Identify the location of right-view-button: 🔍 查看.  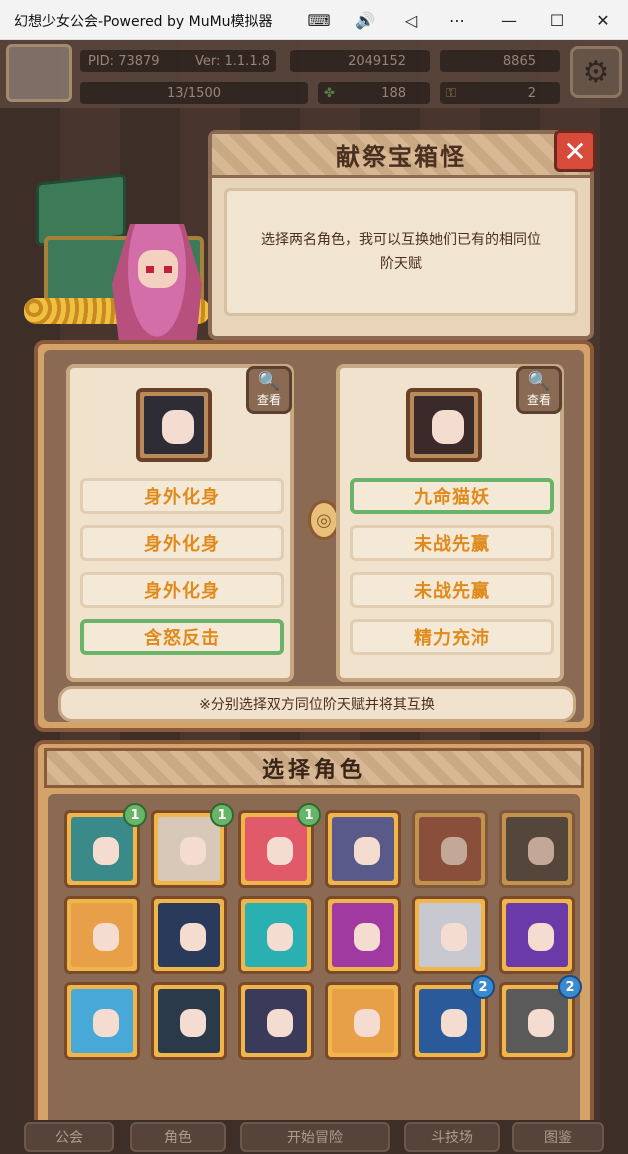
(539, 390).